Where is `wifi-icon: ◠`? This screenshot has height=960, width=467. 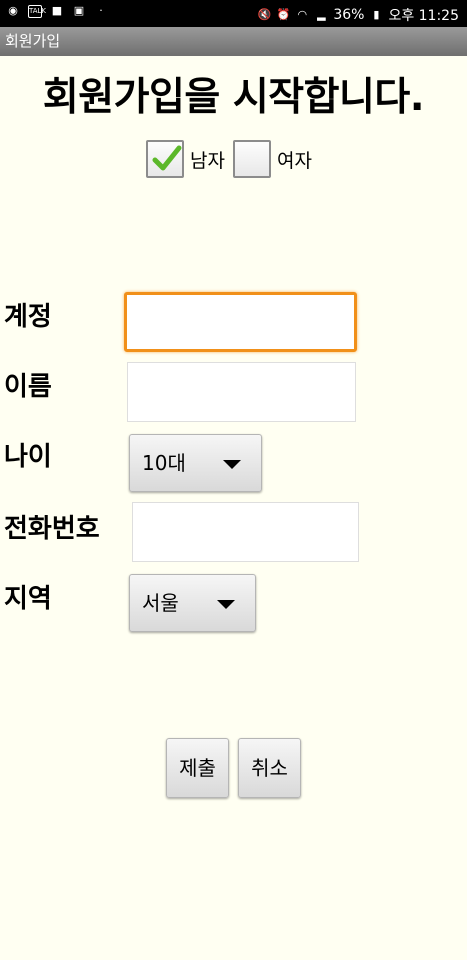
wifi-icon: ◠ is located at coordinates (302, 14).